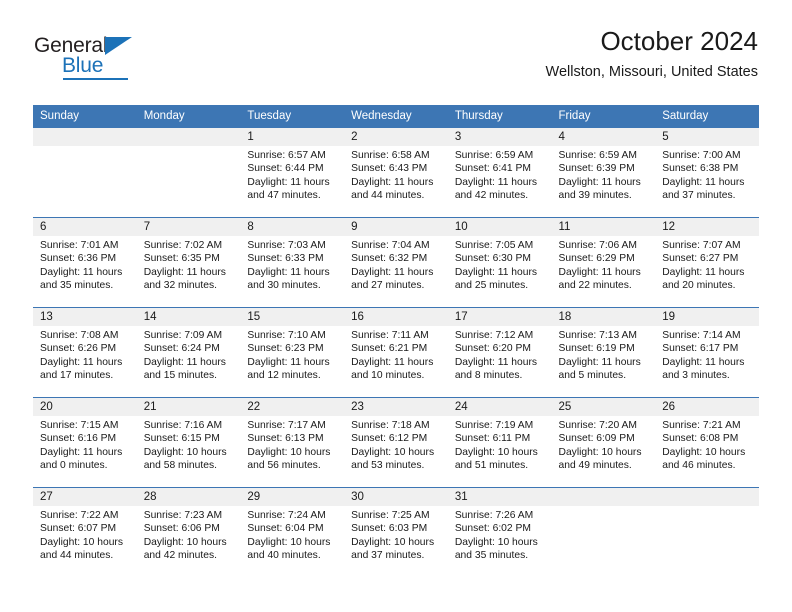  I want to click on sunrise-text: Sunrise: 7:12 AM, so click(494, 335).